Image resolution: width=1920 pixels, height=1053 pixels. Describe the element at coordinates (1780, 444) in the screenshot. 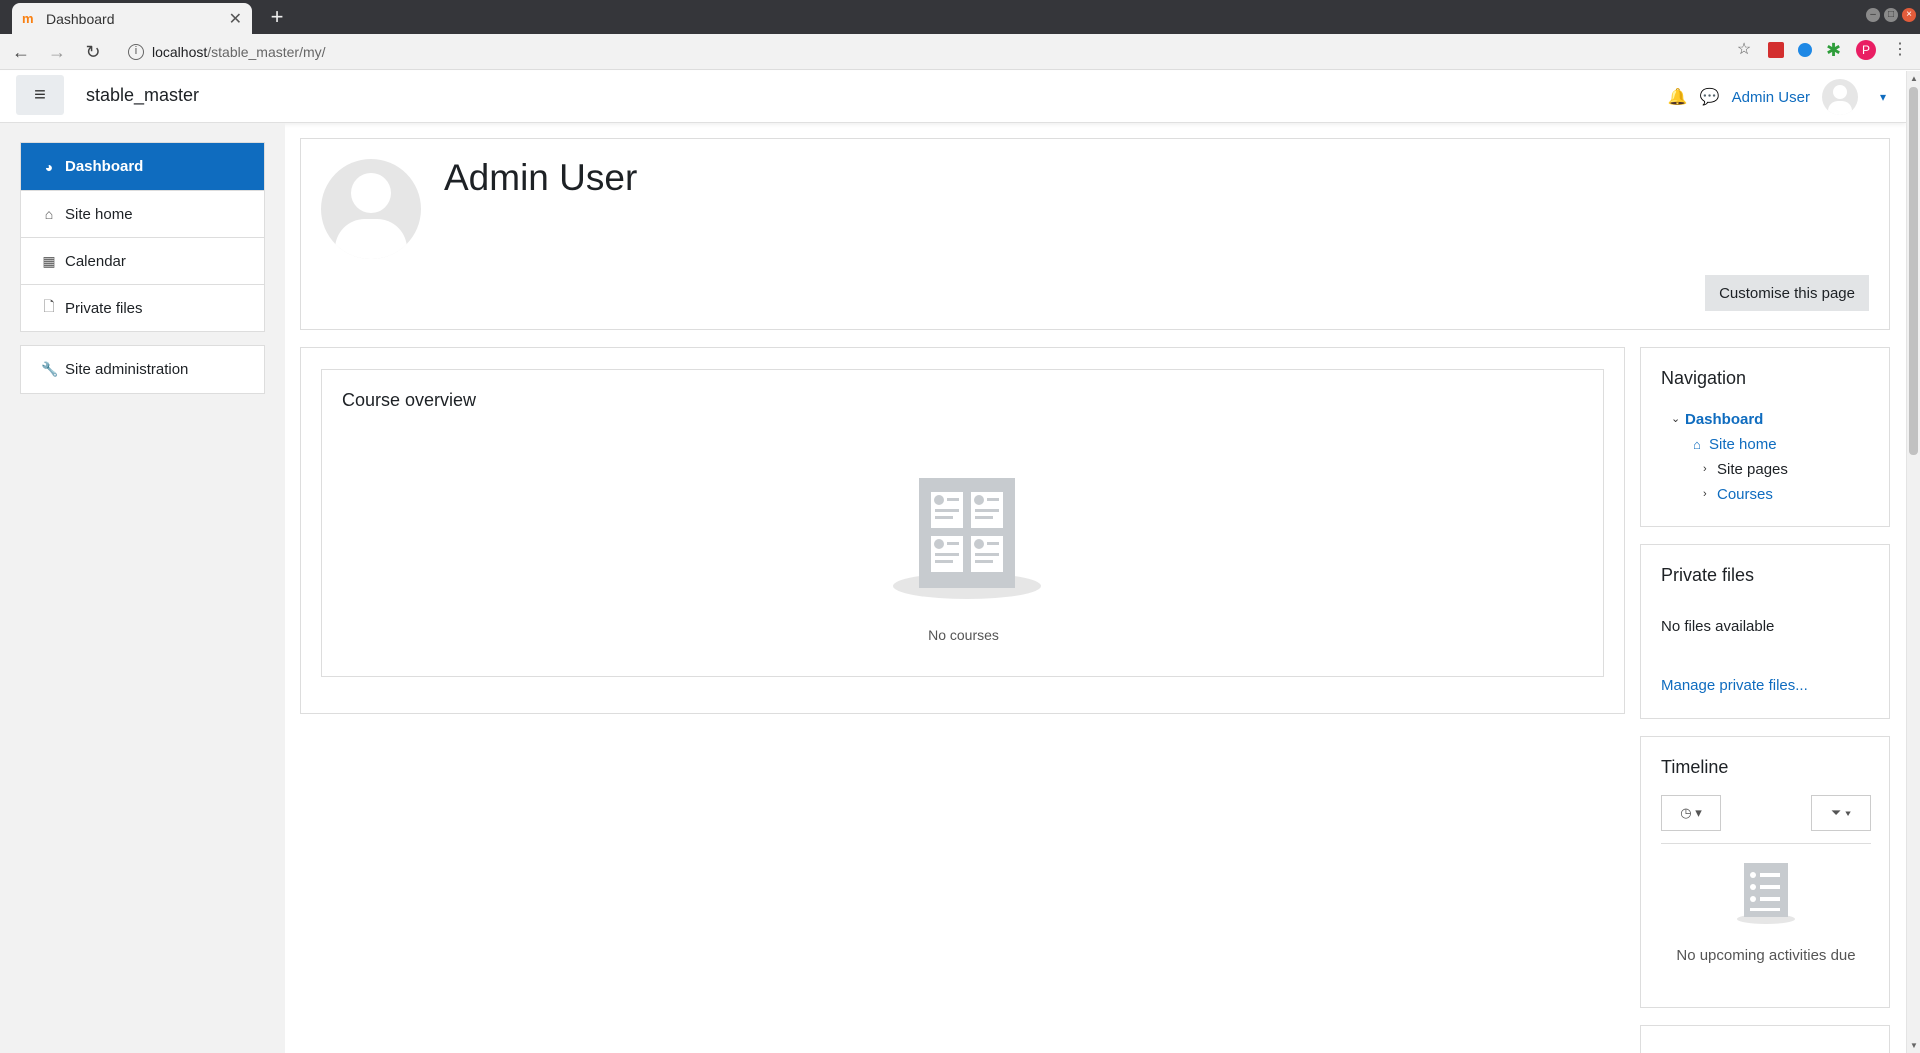

I see `nav-node-site-home: ⌂ Site home` at that location.